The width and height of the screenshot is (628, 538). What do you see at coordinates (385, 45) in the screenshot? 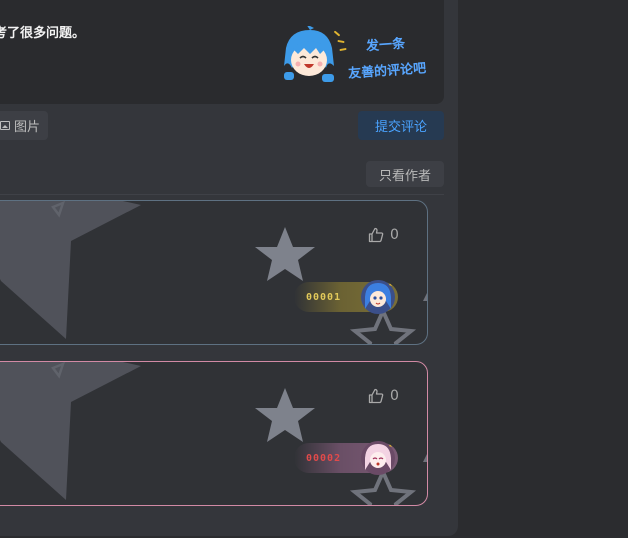
I see `prompt-text-line1: 发一条` at bounding box center [385, 45].